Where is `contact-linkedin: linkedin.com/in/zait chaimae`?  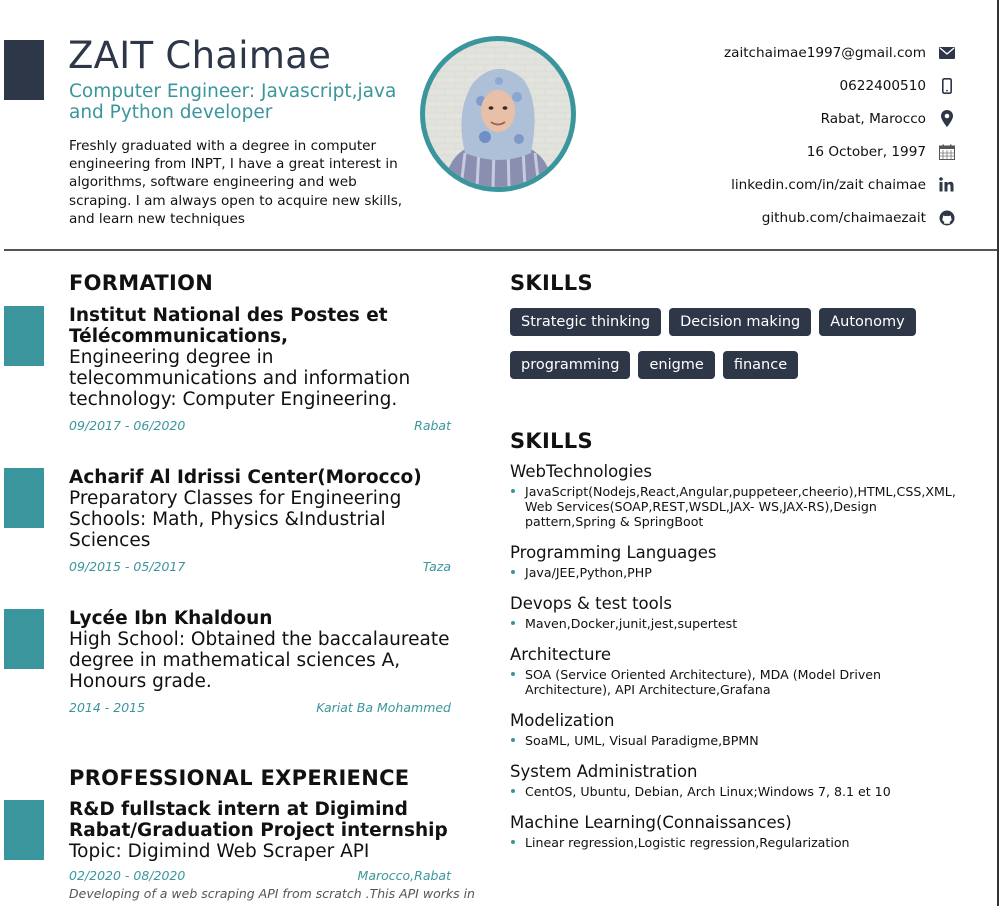
contact-linkedin: linkedin.com/in/zait chaimae is located at coordinates (795, 184).